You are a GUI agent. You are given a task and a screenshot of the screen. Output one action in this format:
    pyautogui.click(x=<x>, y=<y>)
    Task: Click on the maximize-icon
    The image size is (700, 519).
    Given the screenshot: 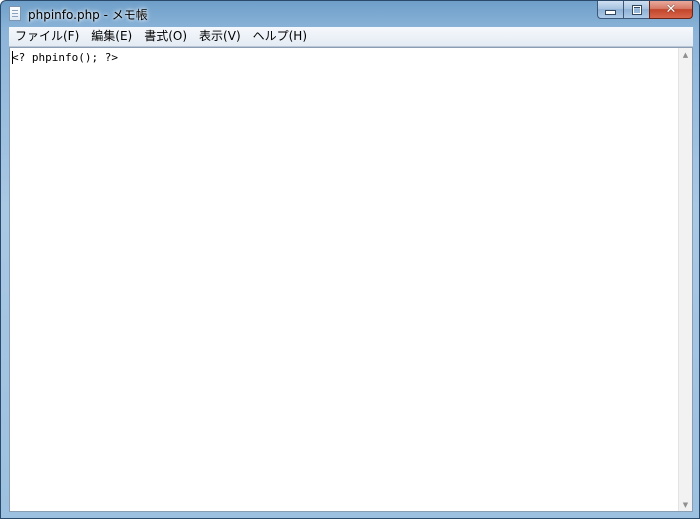 What is the action you would take?
    pyautogui.click(x=636, y=9)
    